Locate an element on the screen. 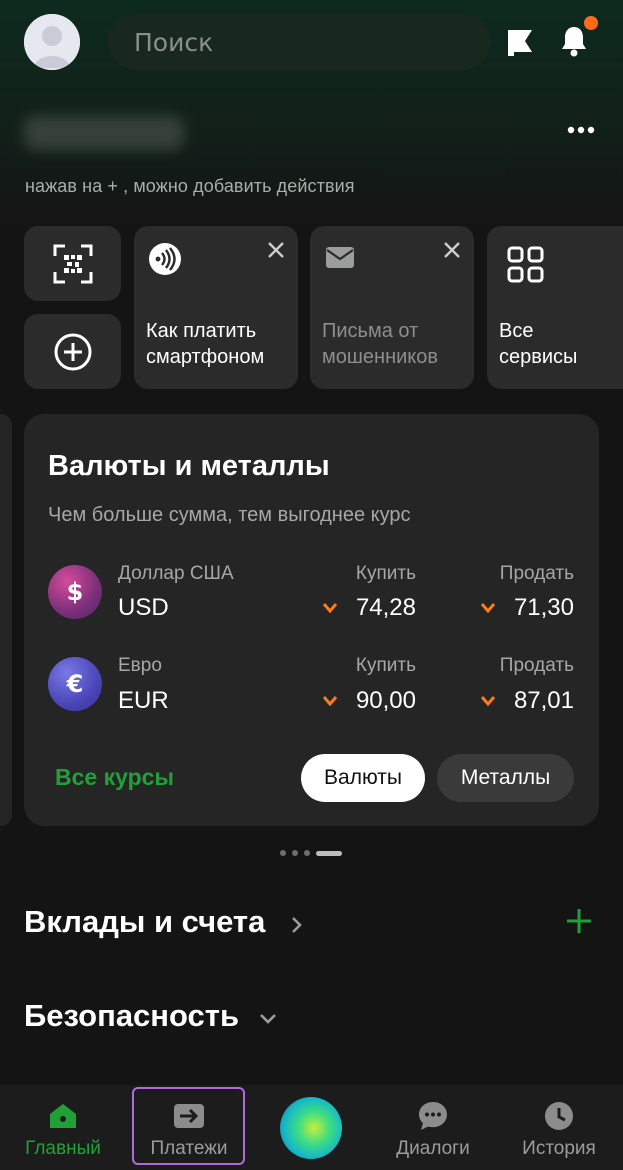 This screenshot has height=1170, width=623. avatar is located at coordinates (52, 42).